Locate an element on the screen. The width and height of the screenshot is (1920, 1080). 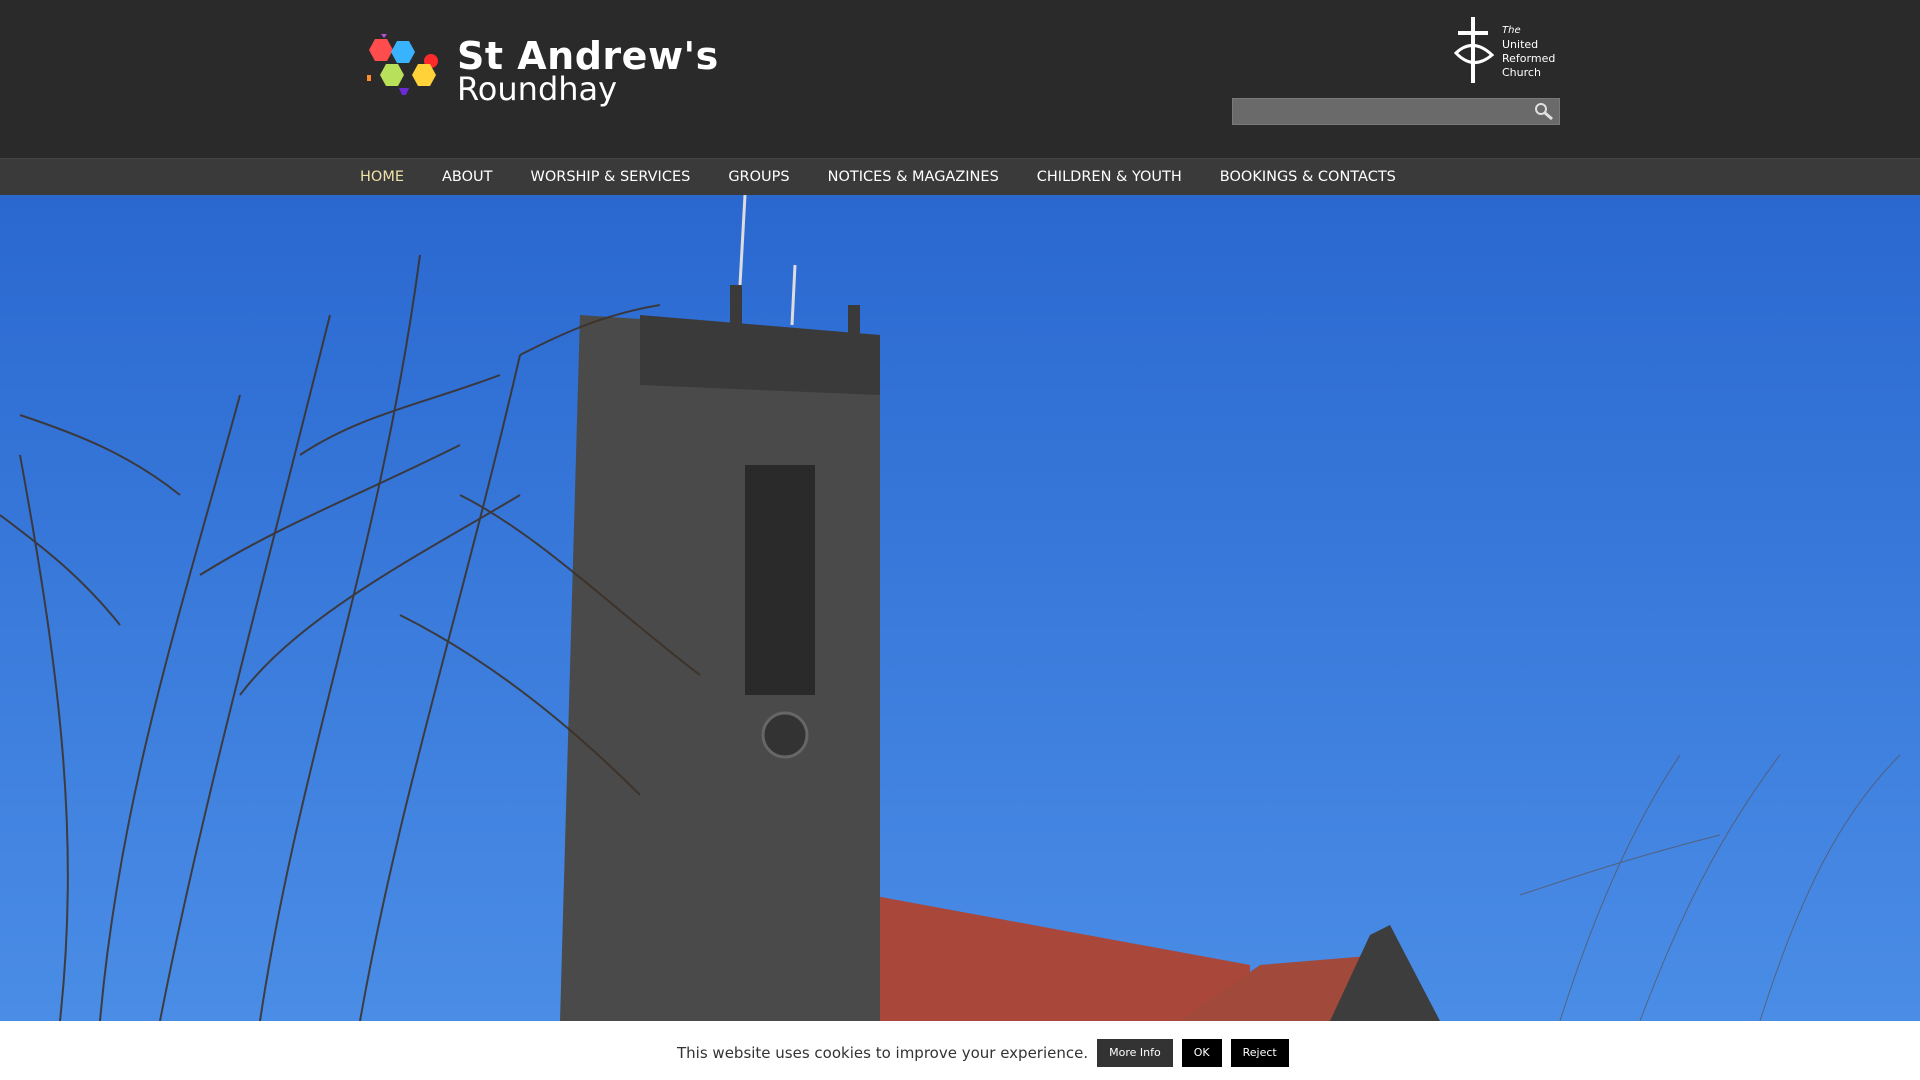
nav-item-about: ABOUT is located at coordinates (467, 177).